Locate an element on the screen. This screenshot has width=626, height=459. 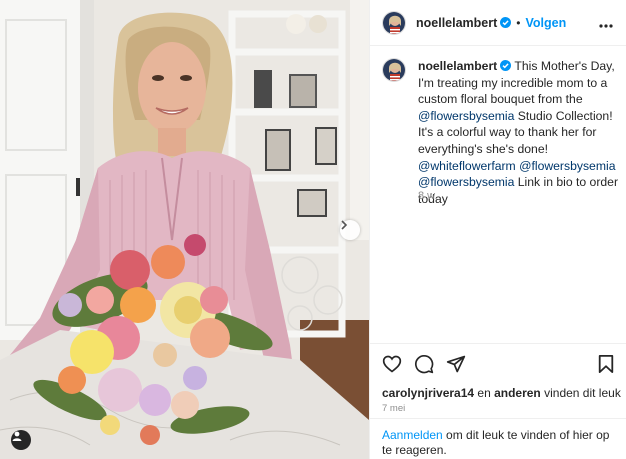
chevron-right-icon is located at coordinates (344, 225).